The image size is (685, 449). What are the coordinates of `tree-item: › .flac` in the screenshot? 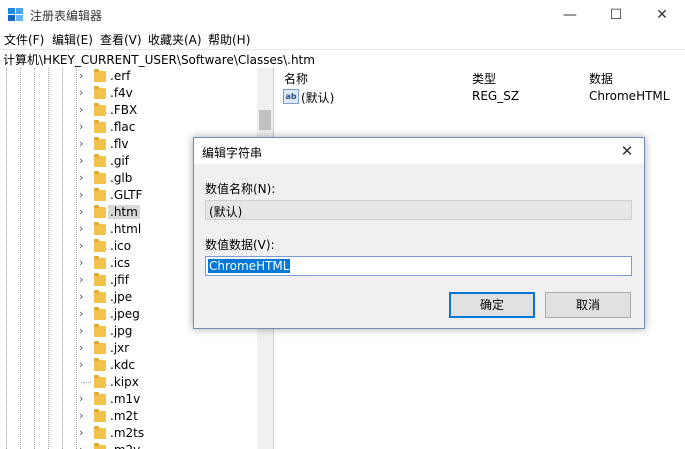 It's located at (128, 127).